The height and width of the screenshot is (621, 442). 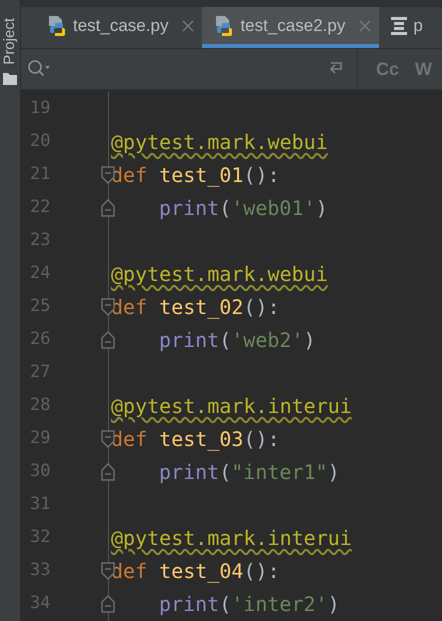 I want to click on line-number: 32, so click(x=40, y=537).